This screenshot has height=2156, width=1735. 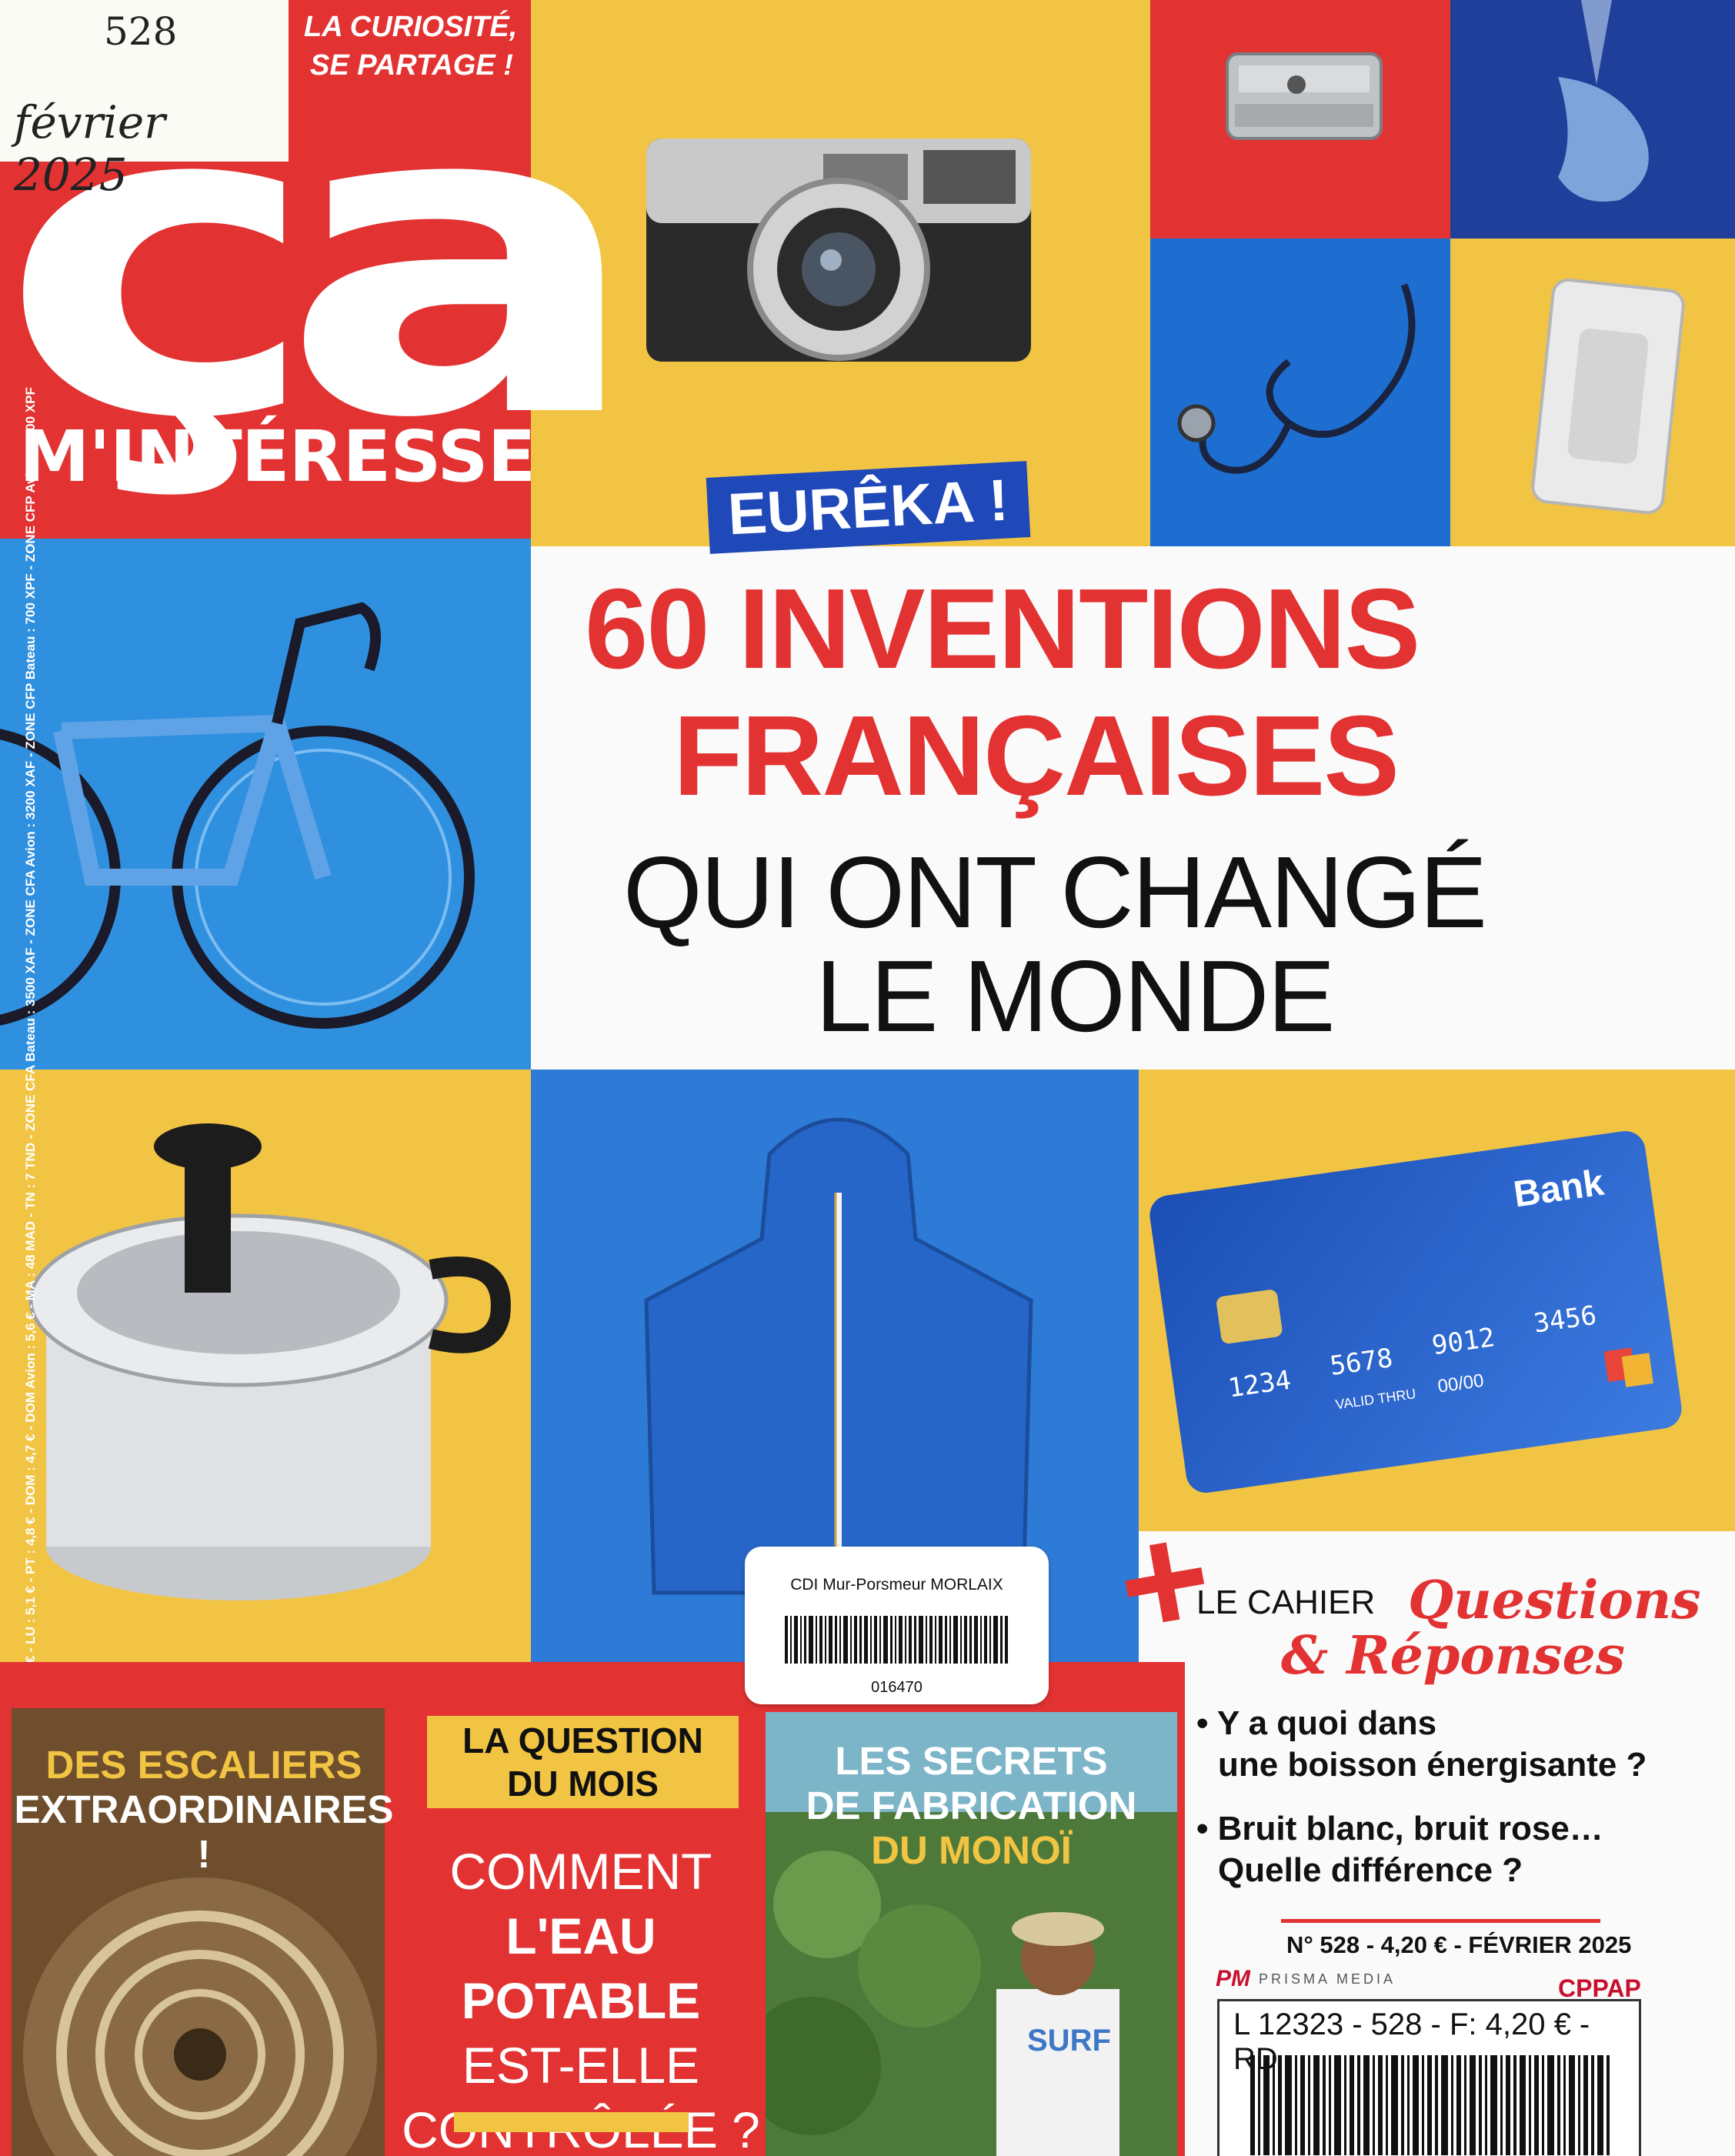 I want to click on card-number-4: 3456, so click(x=1565, y=1320).